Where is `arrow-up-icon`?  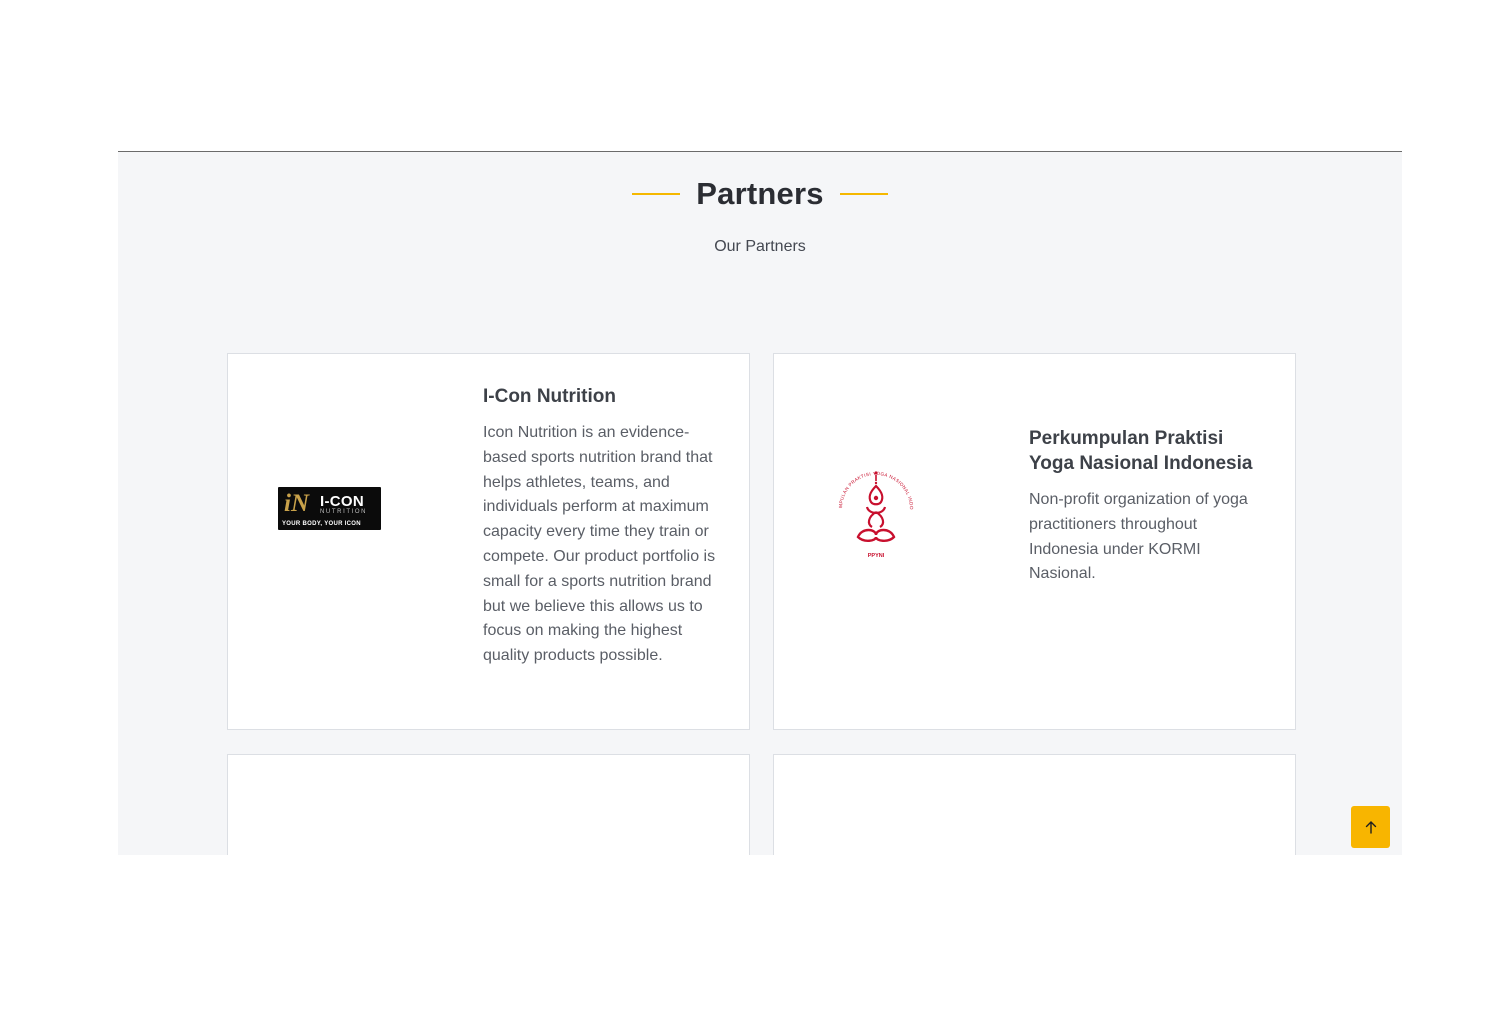
arrow-up-icon is located at coordinates (1370, 827).